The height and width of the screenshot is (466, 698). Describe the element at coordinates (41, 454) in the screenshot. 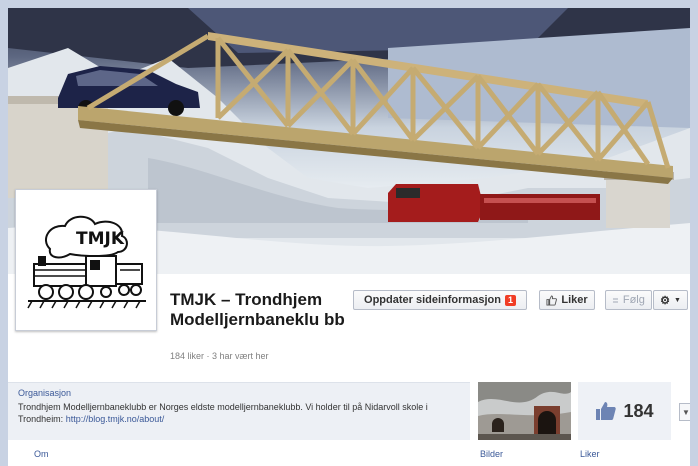

I see `tab-about: Om` at that location.